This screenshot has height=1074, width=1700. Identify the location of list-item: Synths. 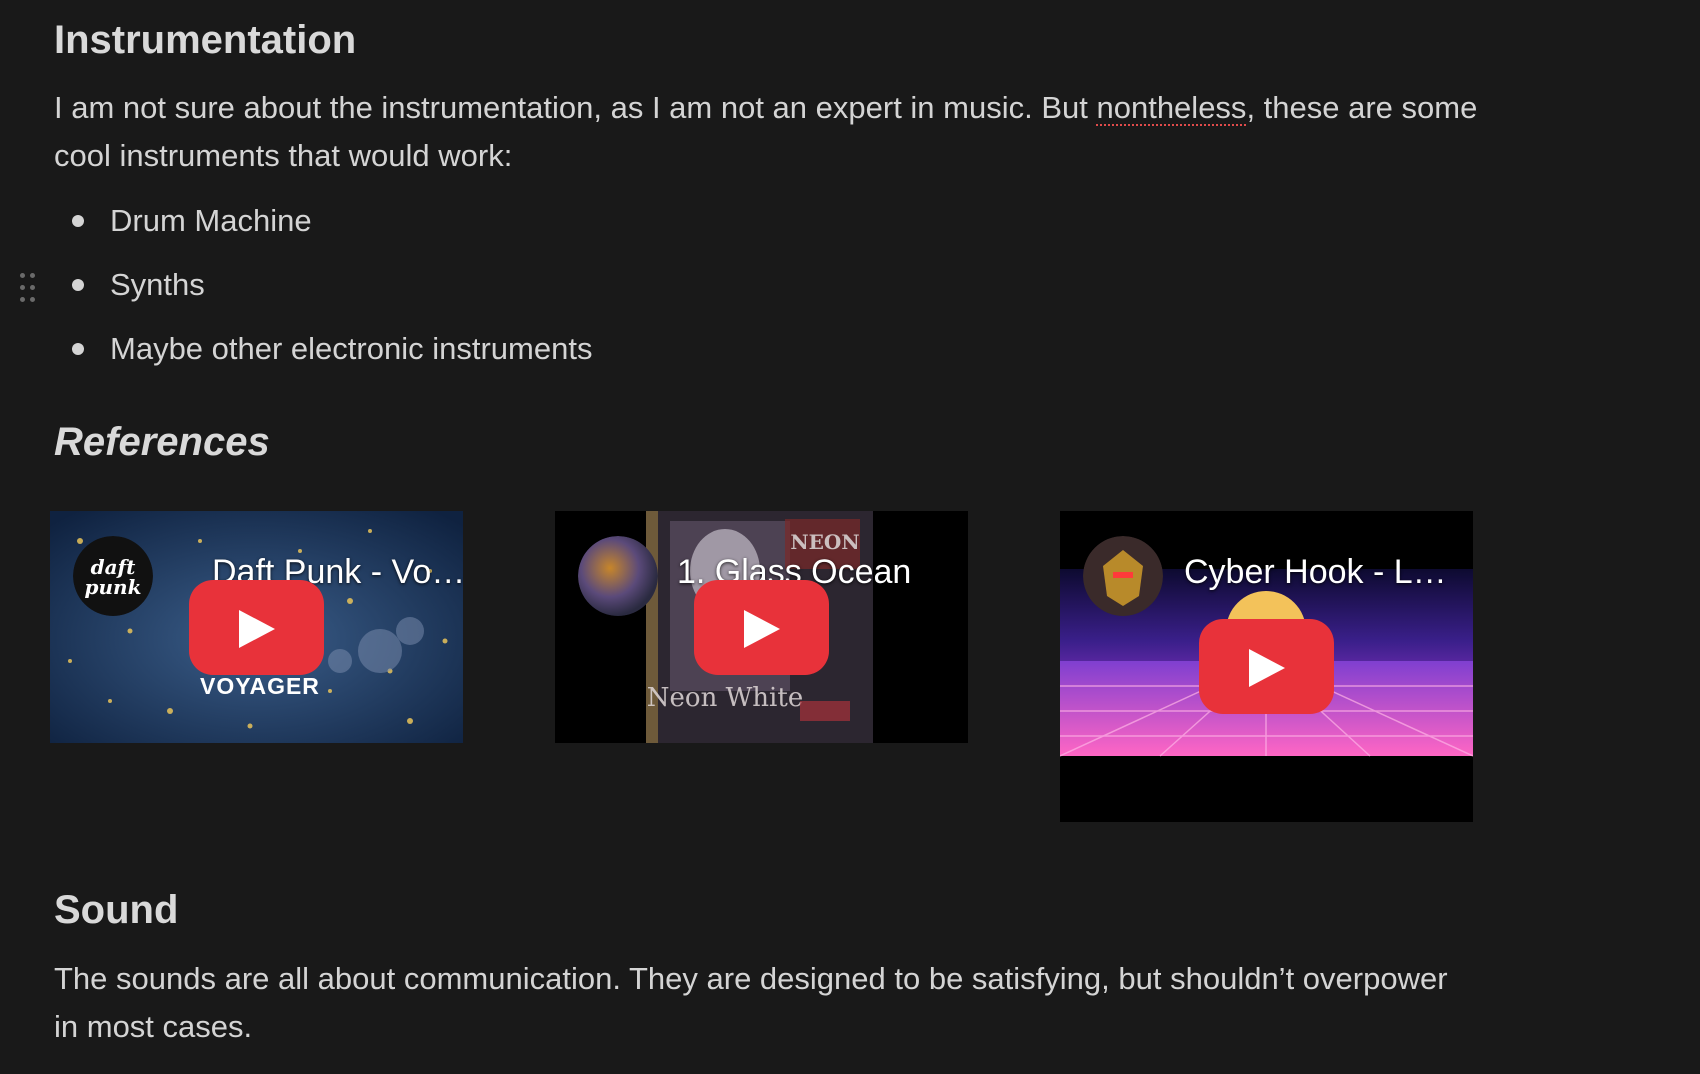
(450, 285).